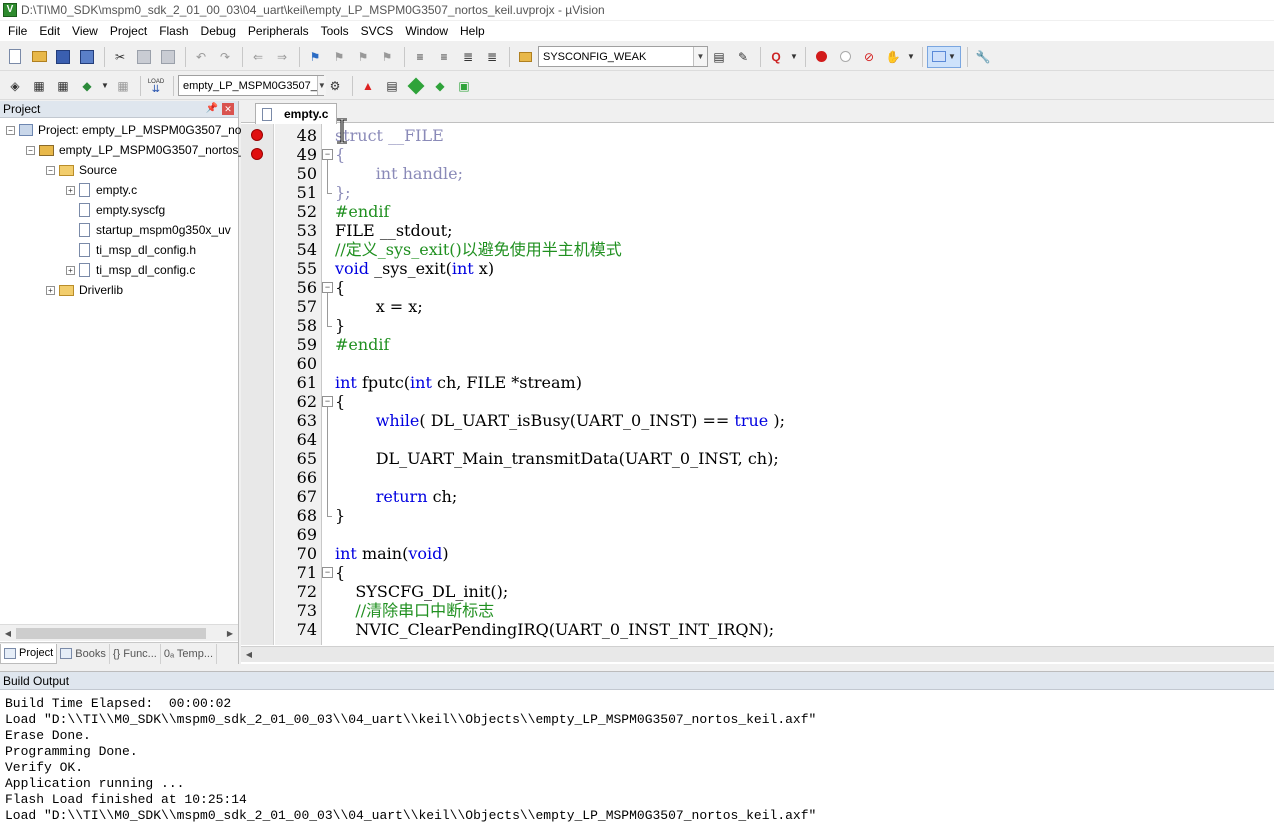 The width and height of the screenshot is (1274, 830). I want to click on uncomment-icon: ≣, so click(492, 57).